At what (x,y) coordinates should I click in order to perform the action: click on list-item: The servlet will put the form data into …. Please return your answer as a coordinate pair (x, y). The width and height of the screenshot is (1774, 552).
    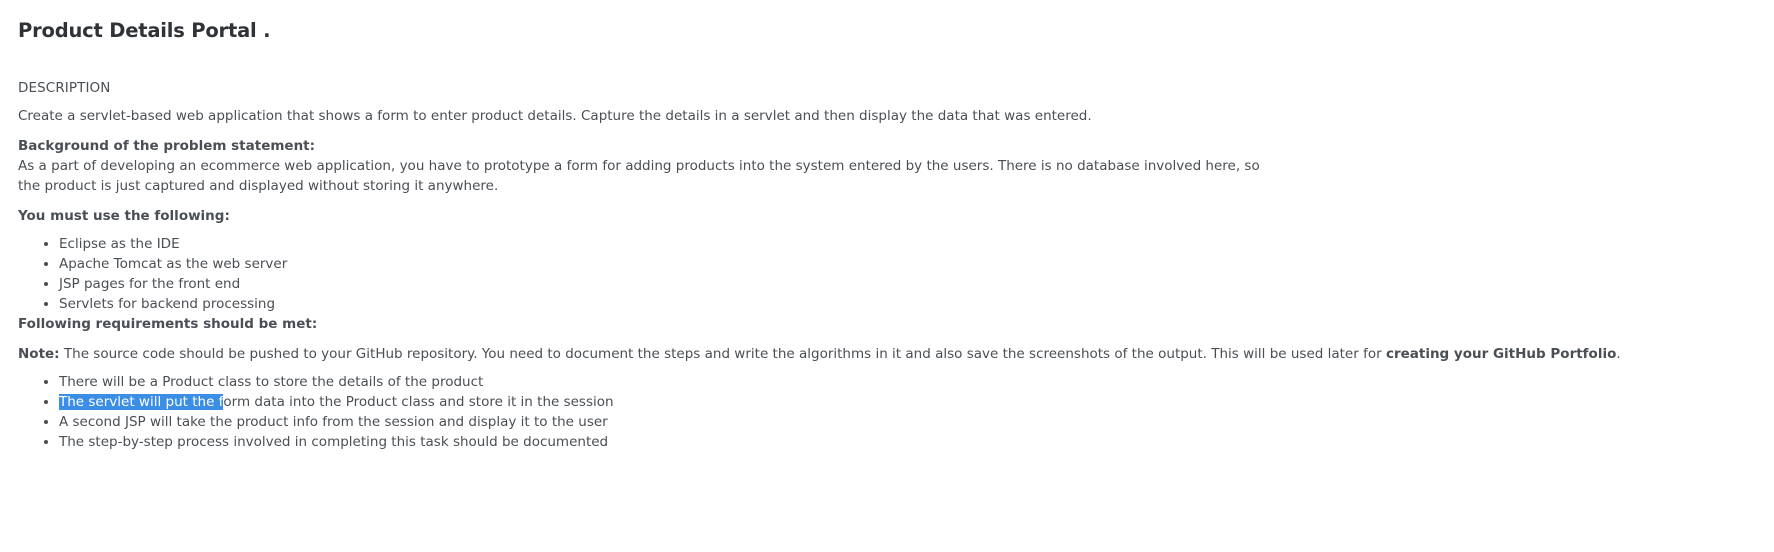
    Looking at the image, I should click on (907, 402).